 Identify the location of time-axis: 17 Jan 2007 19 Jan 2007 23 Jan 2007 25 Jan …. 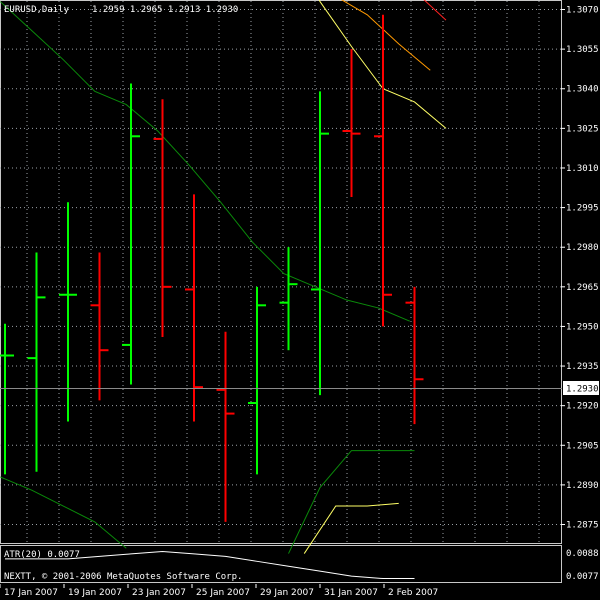
(219, 591).